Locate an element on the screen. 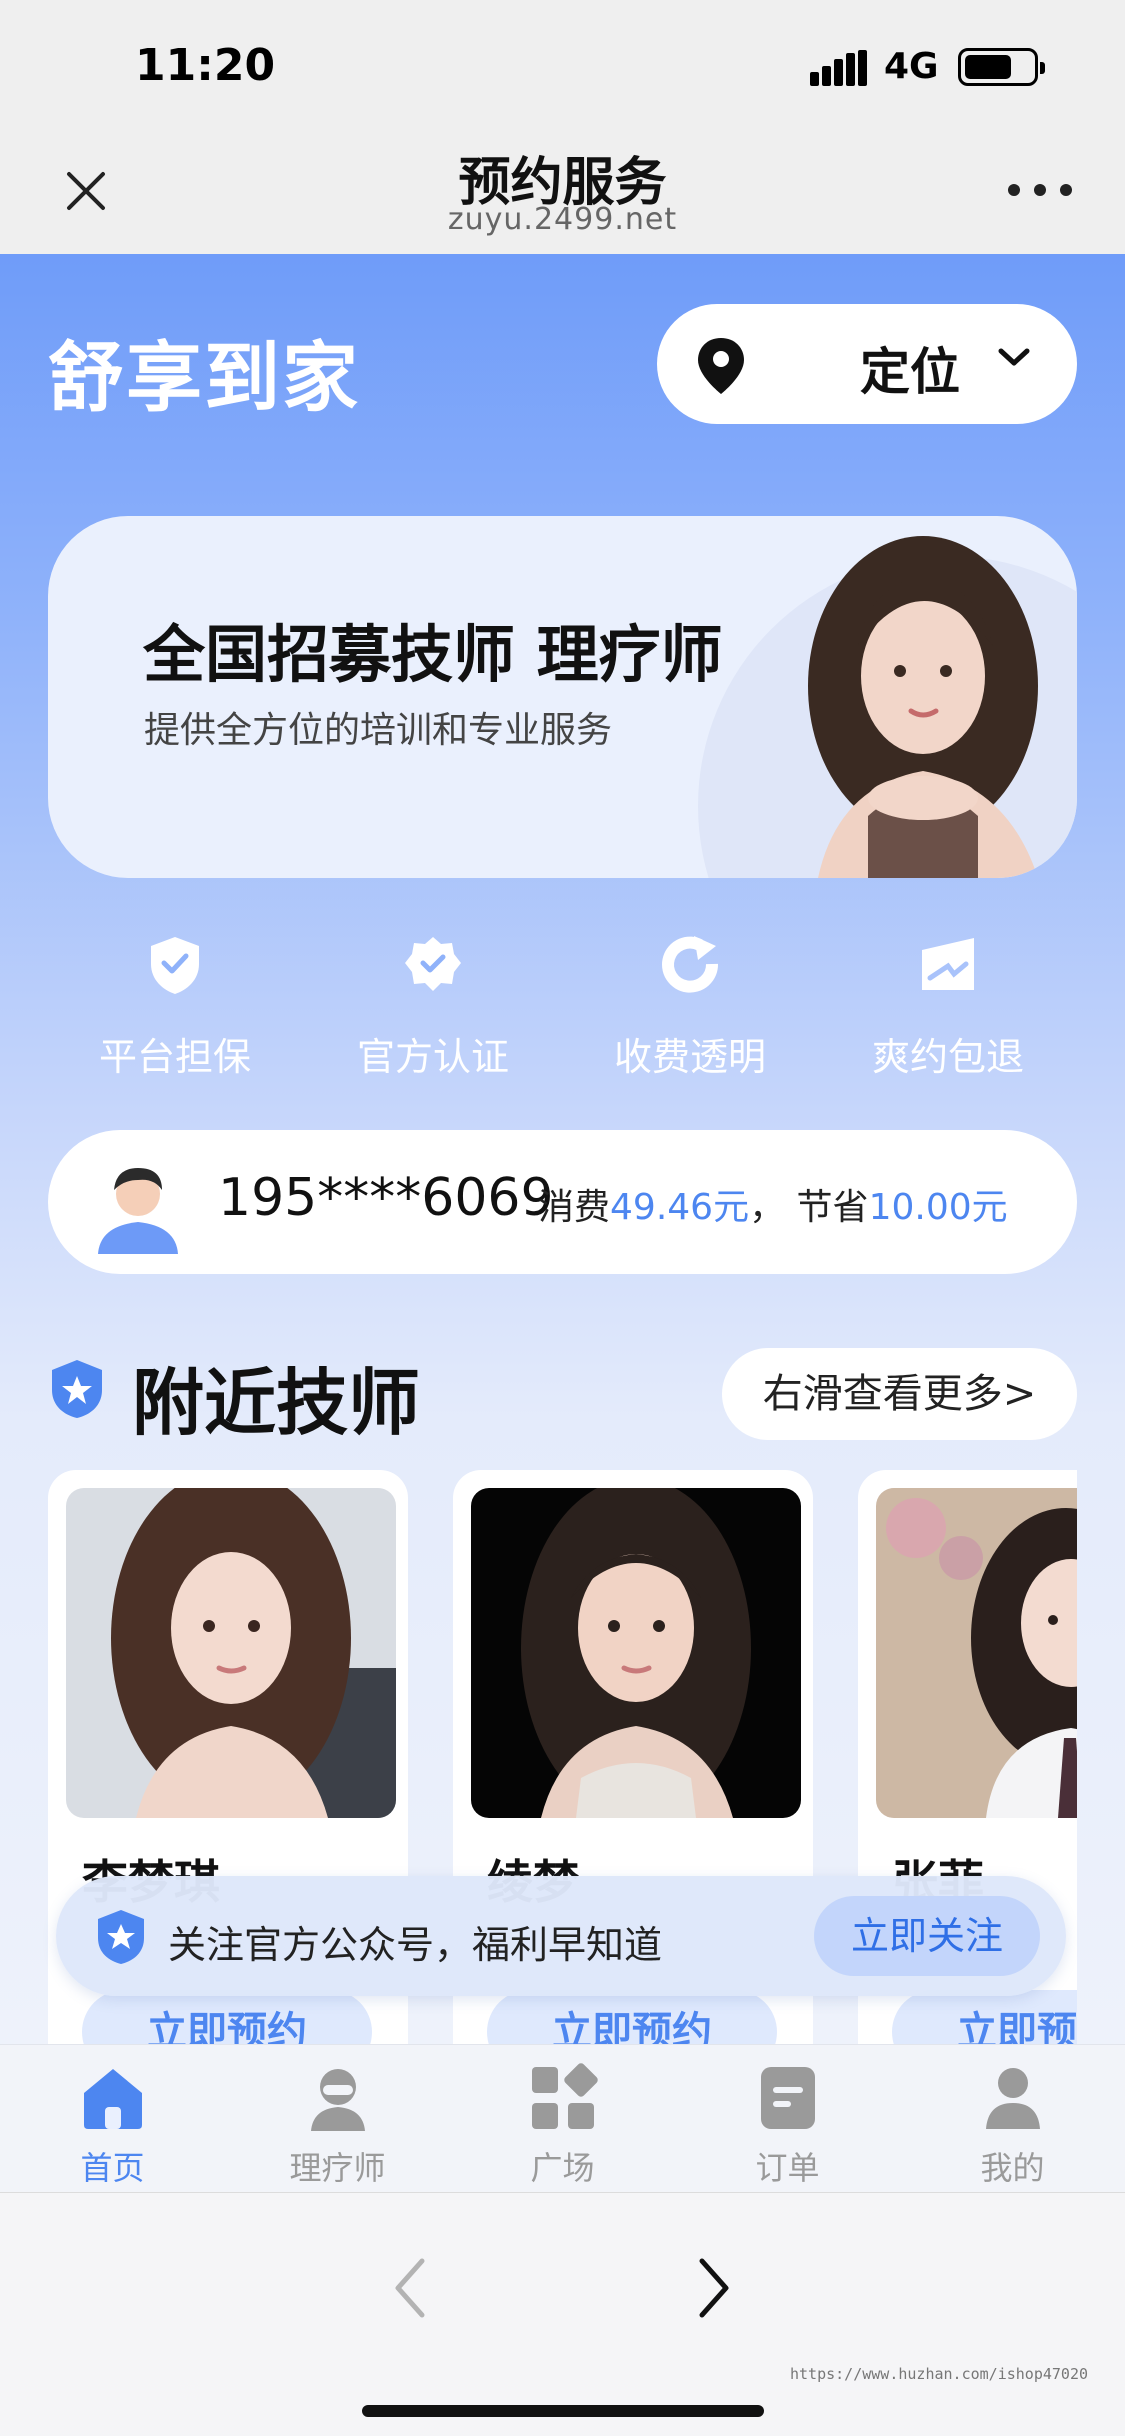 Image resolution: width=1125 pixels, height=2436 pixels. spend-value: 49.46元 is located at coordinates (680, 1207).